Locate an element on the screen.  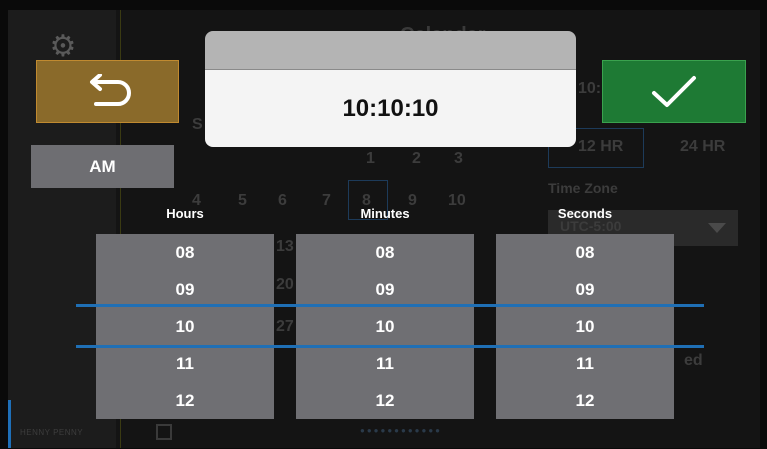
background-cal-27: 27 is located at coordinates (285, 326).